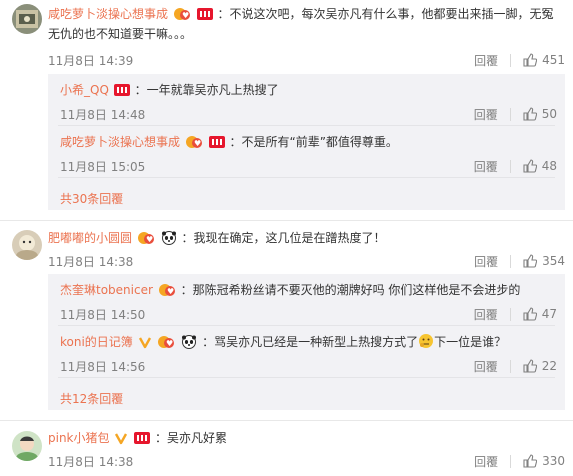 This screenshot has width=573, height=476. Describe the element at coordinates (553, 60) in the screenshot. I see `like-count: 451` at that location.